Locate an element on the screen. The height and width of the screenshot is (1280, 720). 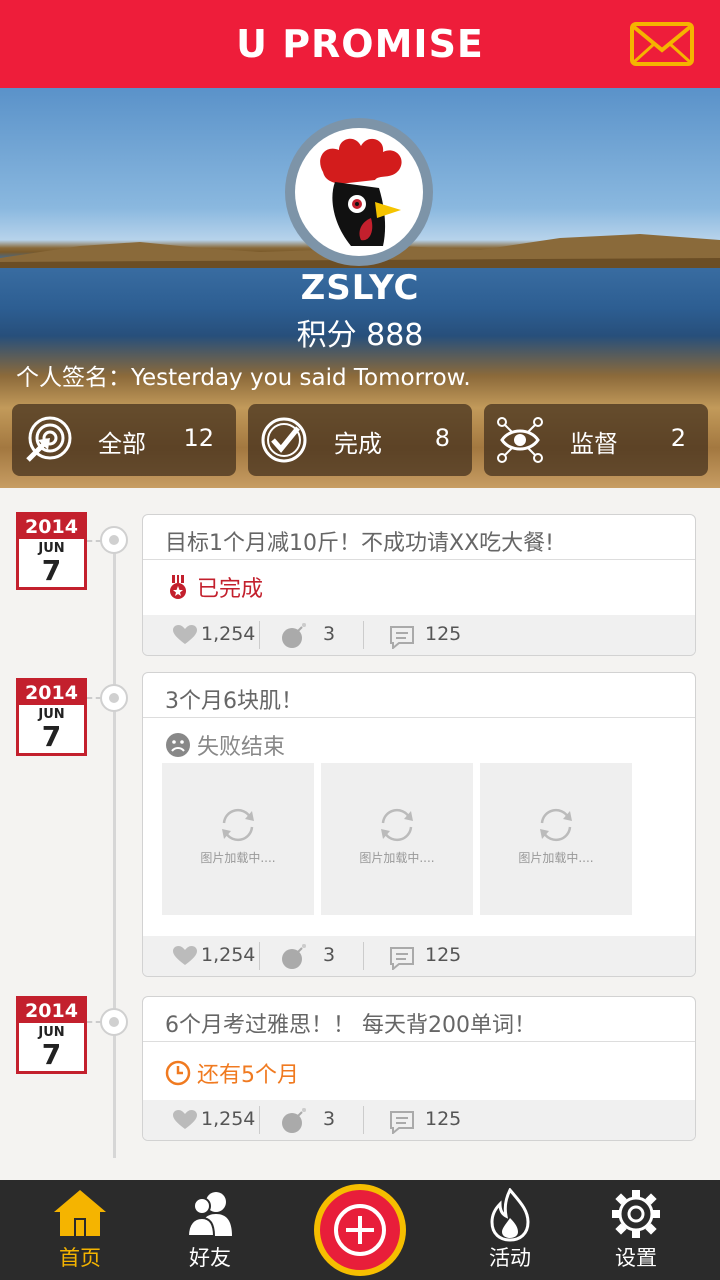
nav-activity-label: 活动 is located at coordinates (510, 1258).